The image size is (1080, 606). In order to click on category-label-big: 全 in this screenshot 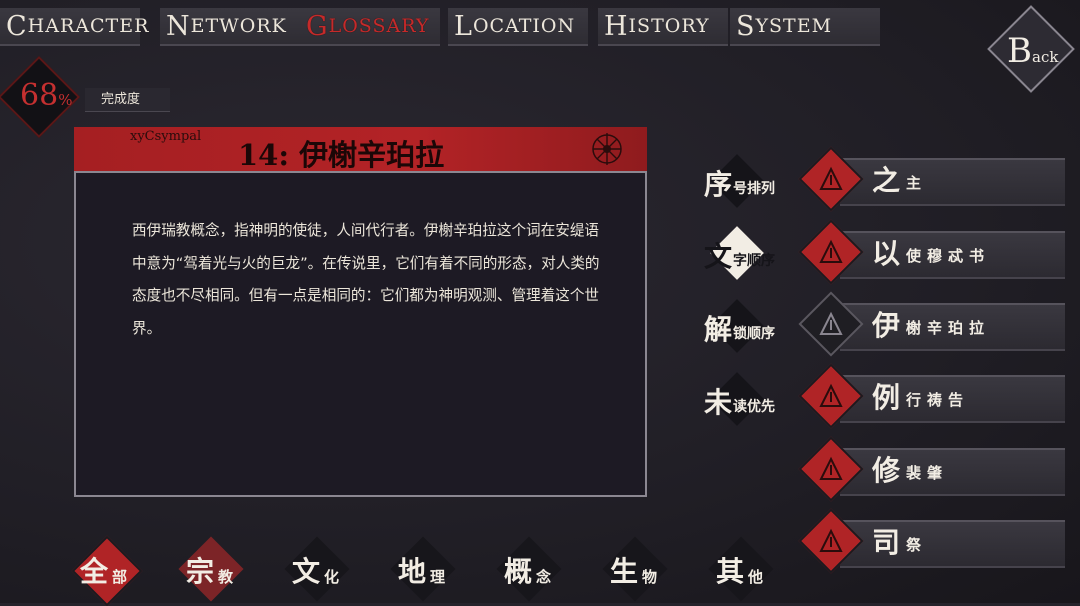, I will do `click(94, 571)`.